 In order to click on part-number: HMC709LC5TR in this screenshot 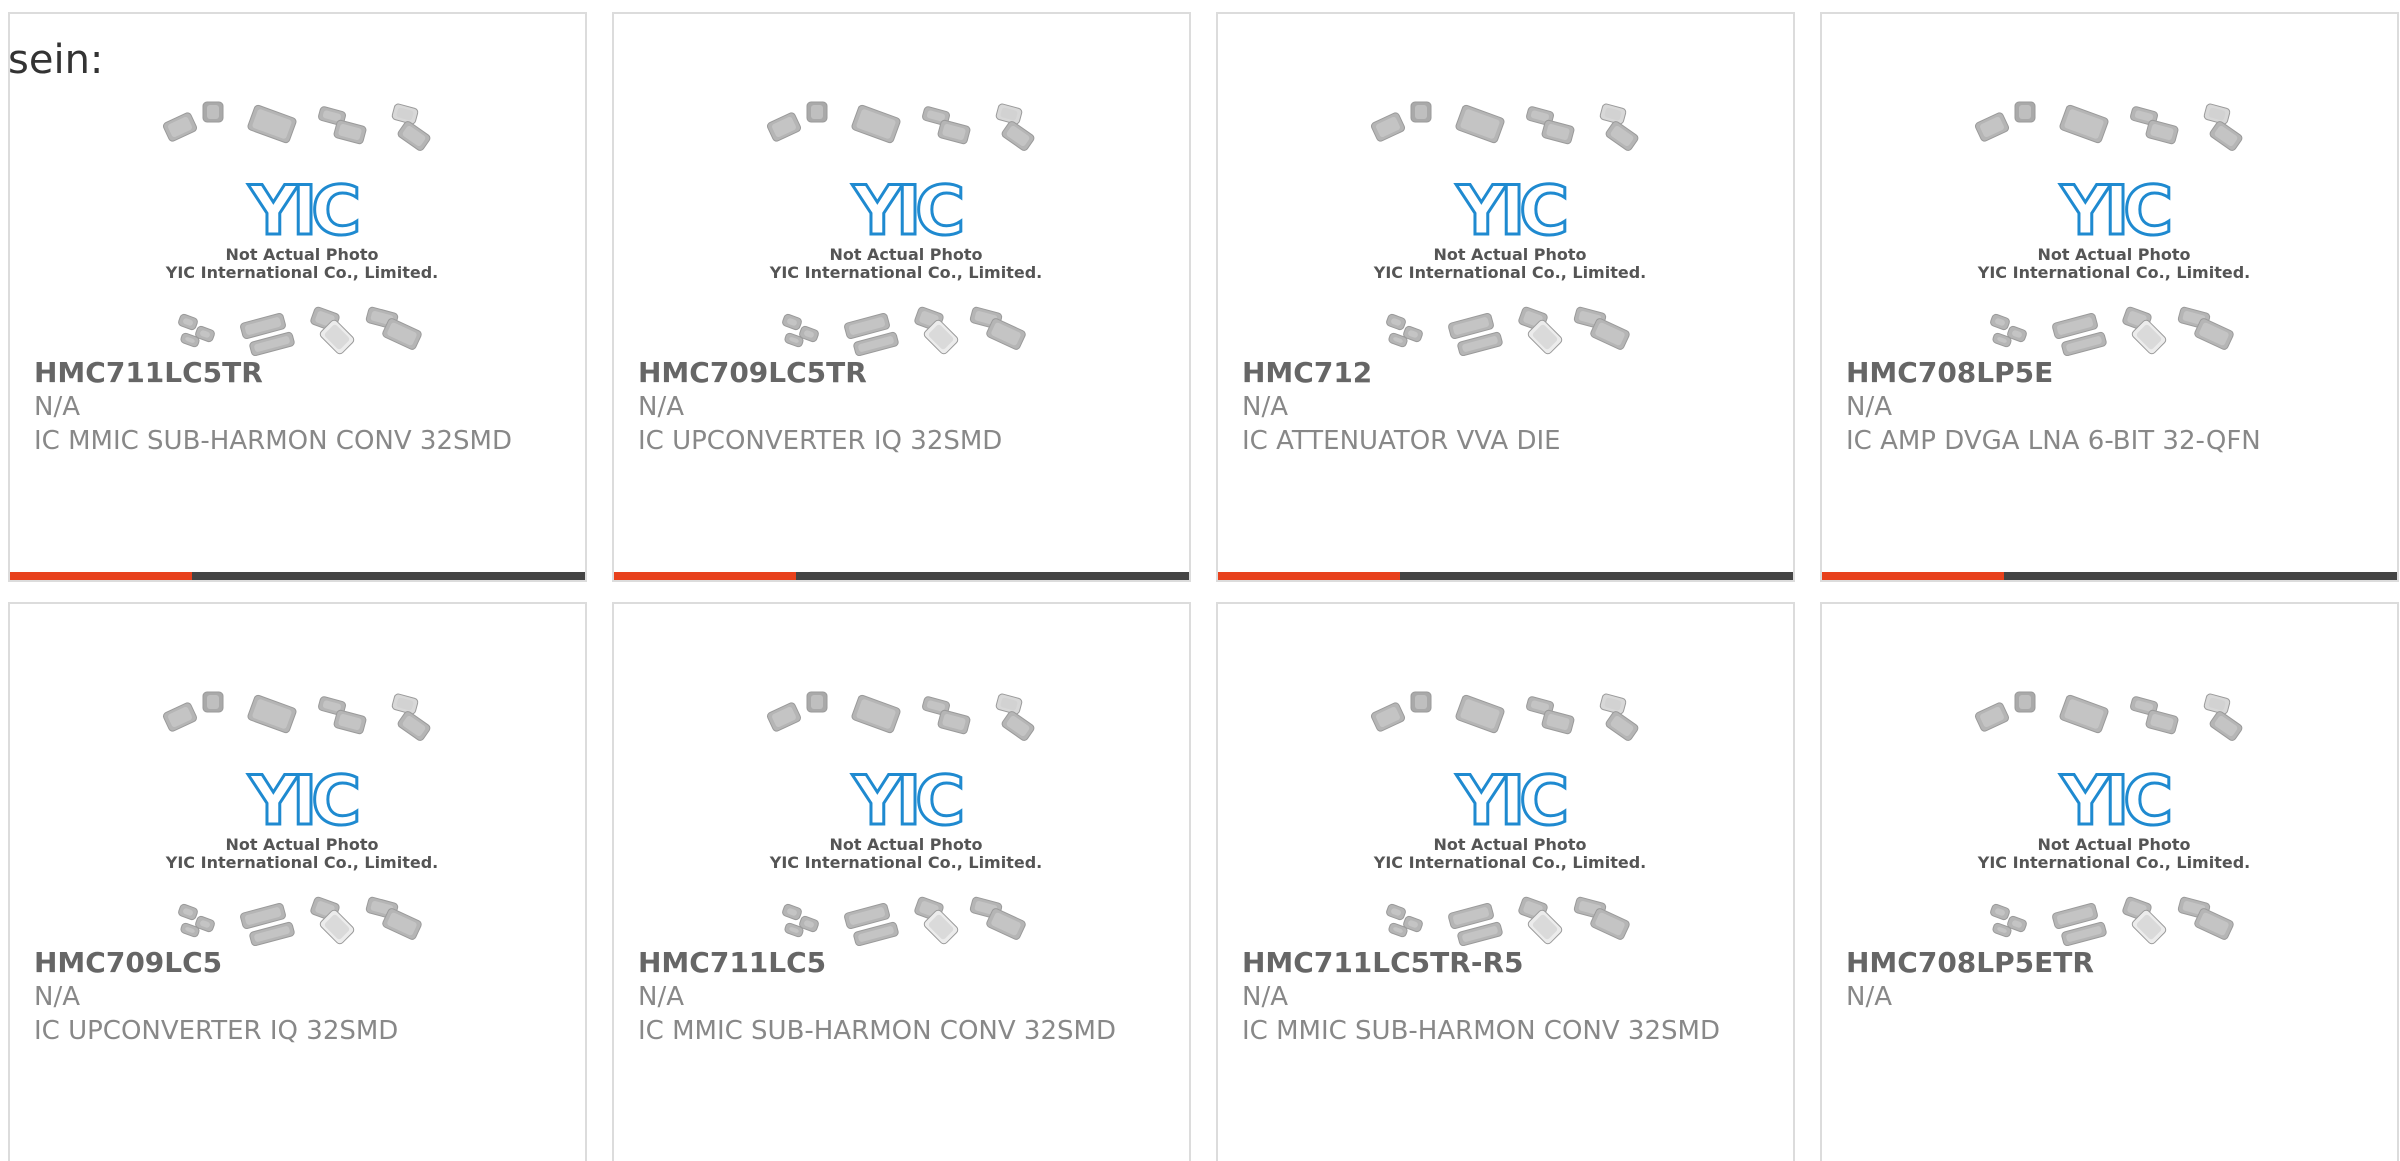, I will do `click(898, 373)`.